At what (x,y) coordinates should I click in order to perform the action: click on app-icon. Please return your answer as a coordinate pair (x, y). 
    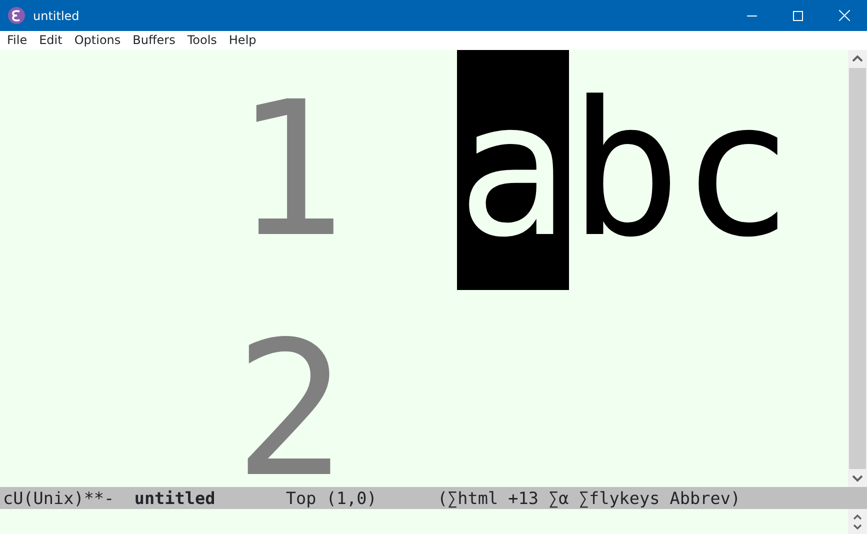
    Looking at the image, I should click on (16, 15).